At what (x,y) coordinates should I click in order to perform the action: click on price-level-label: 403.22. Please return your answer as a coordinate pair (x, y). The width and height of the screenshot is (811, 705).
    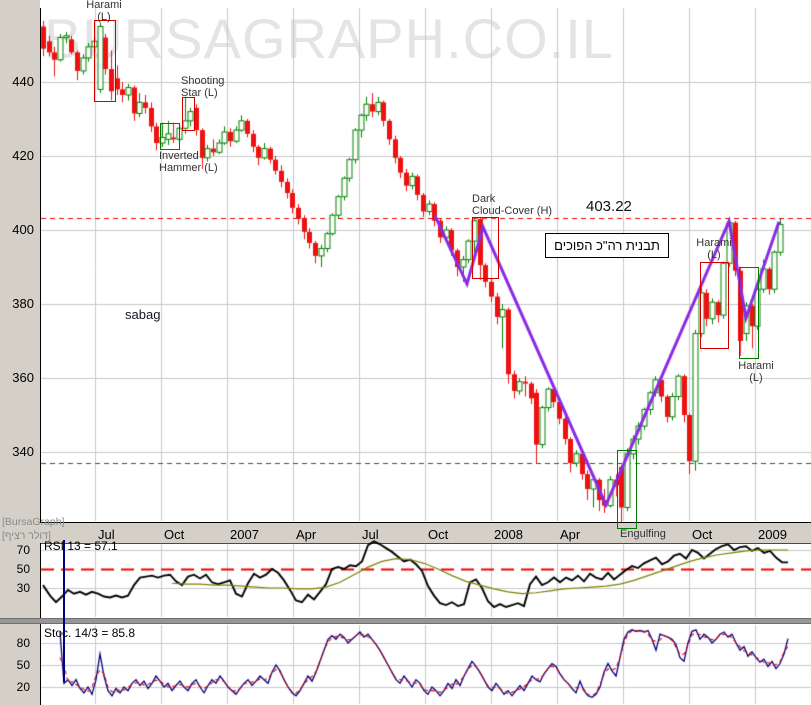
    Looking at the image, I should click on (609, 206).